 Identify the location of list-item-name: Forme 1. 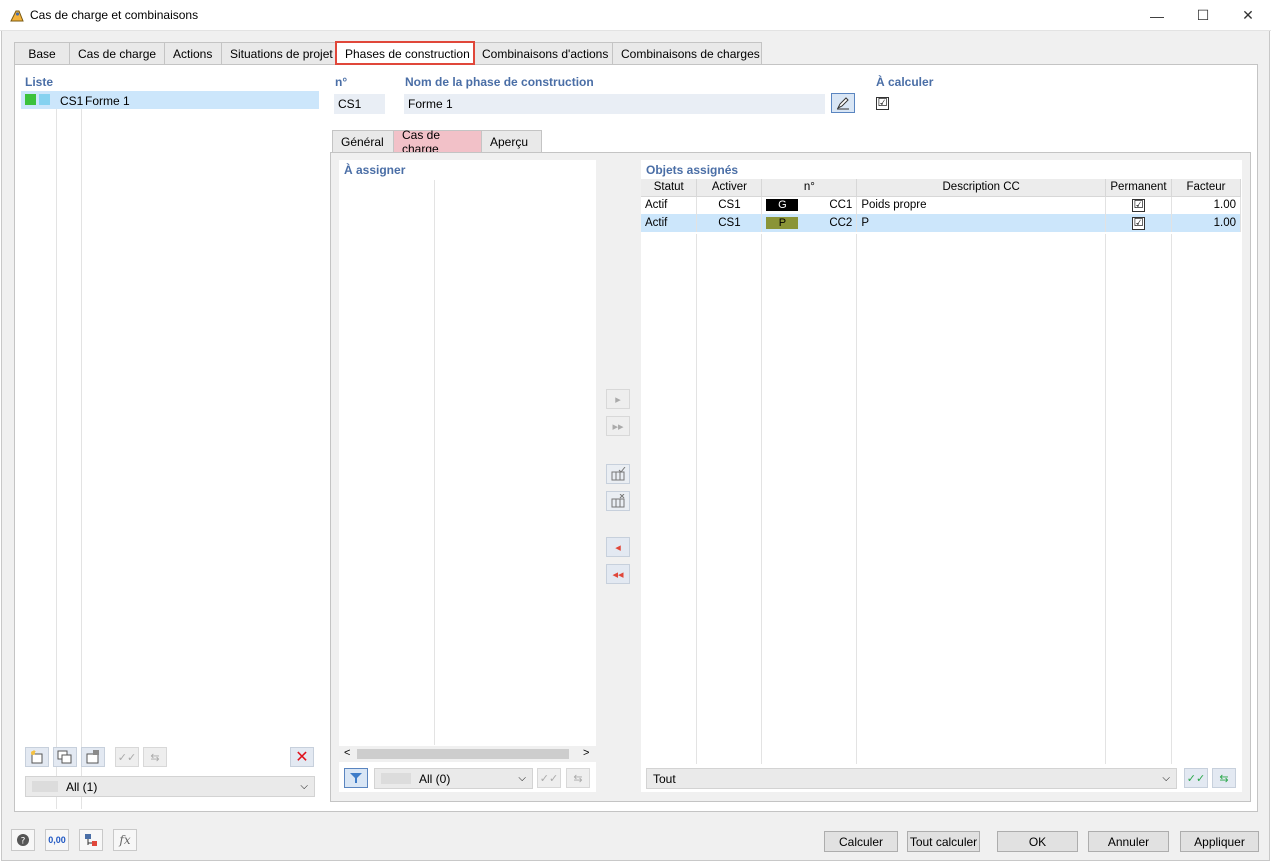
(107, 101).